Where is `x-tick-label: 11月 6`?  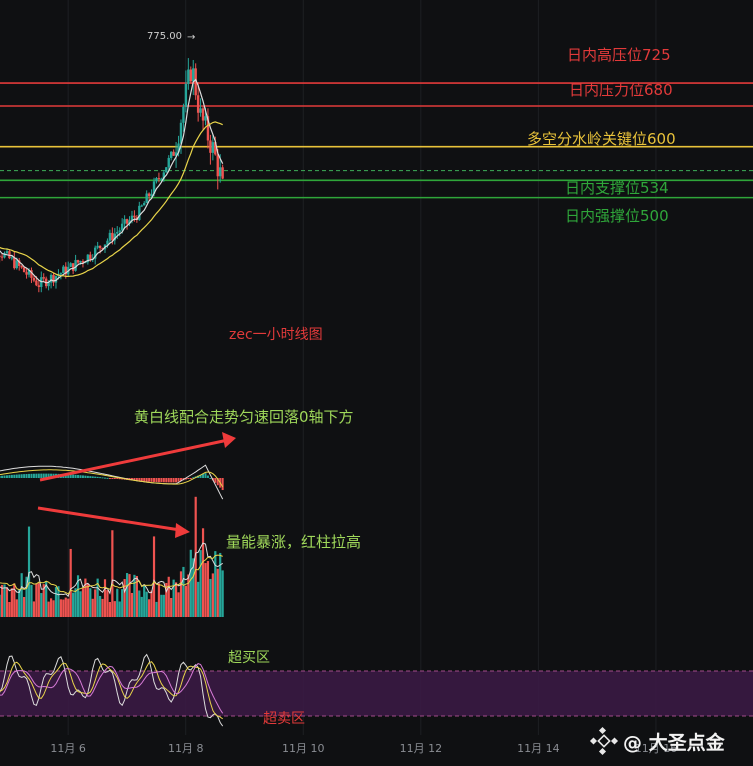
x-tick-label: 11月 6 is located at coordinates (68, 748).